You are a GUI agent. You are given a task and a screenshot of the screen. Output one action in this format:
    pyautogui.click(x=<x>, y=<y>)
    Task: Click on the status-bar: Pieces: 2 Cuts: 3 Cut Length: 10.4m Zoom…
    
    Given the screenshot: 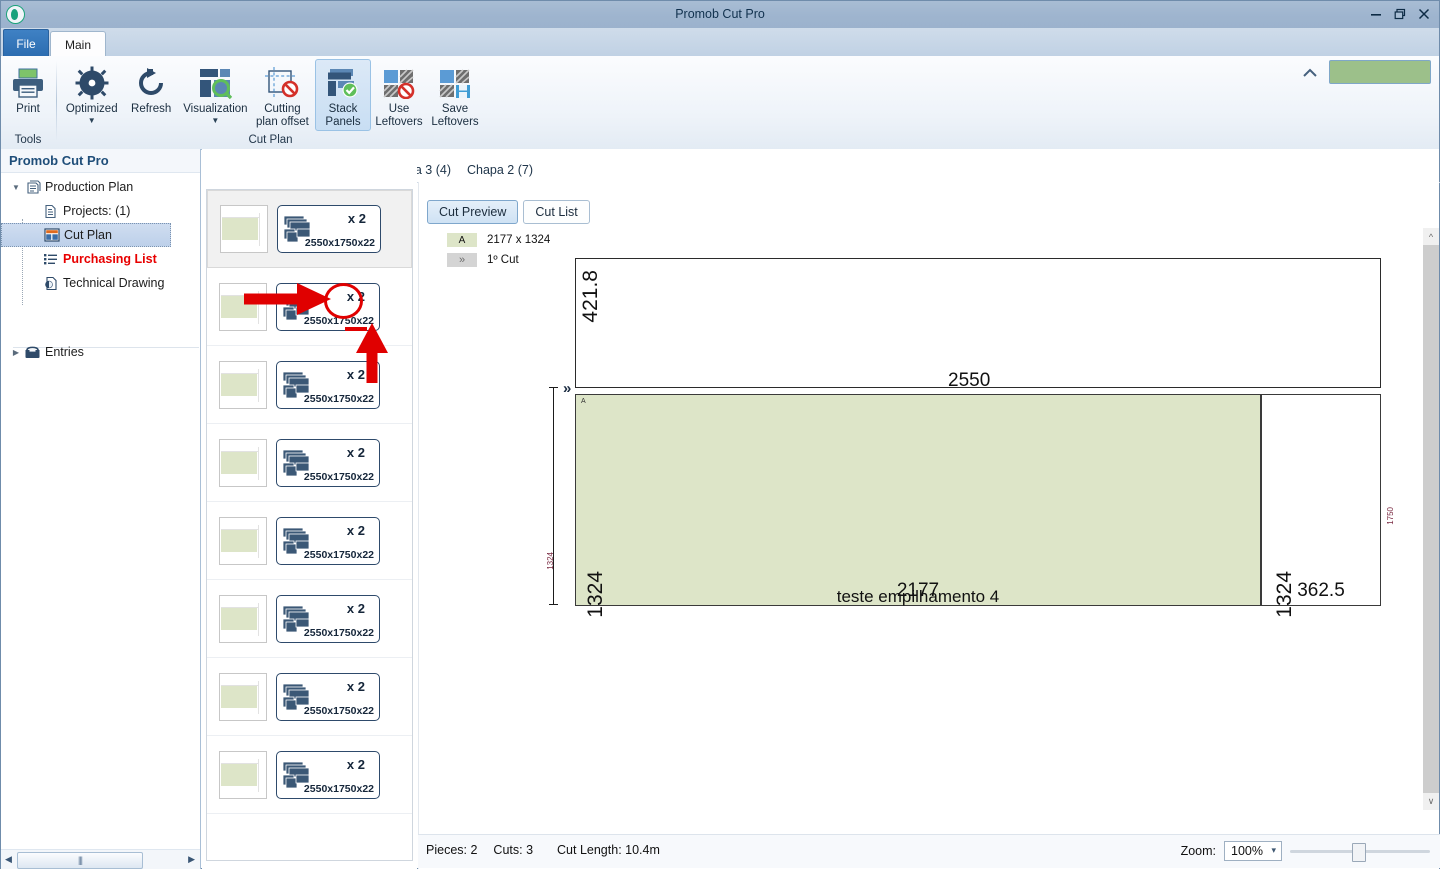 What is the action you would take?
    pyautogui.click(x=929, y=851)
    